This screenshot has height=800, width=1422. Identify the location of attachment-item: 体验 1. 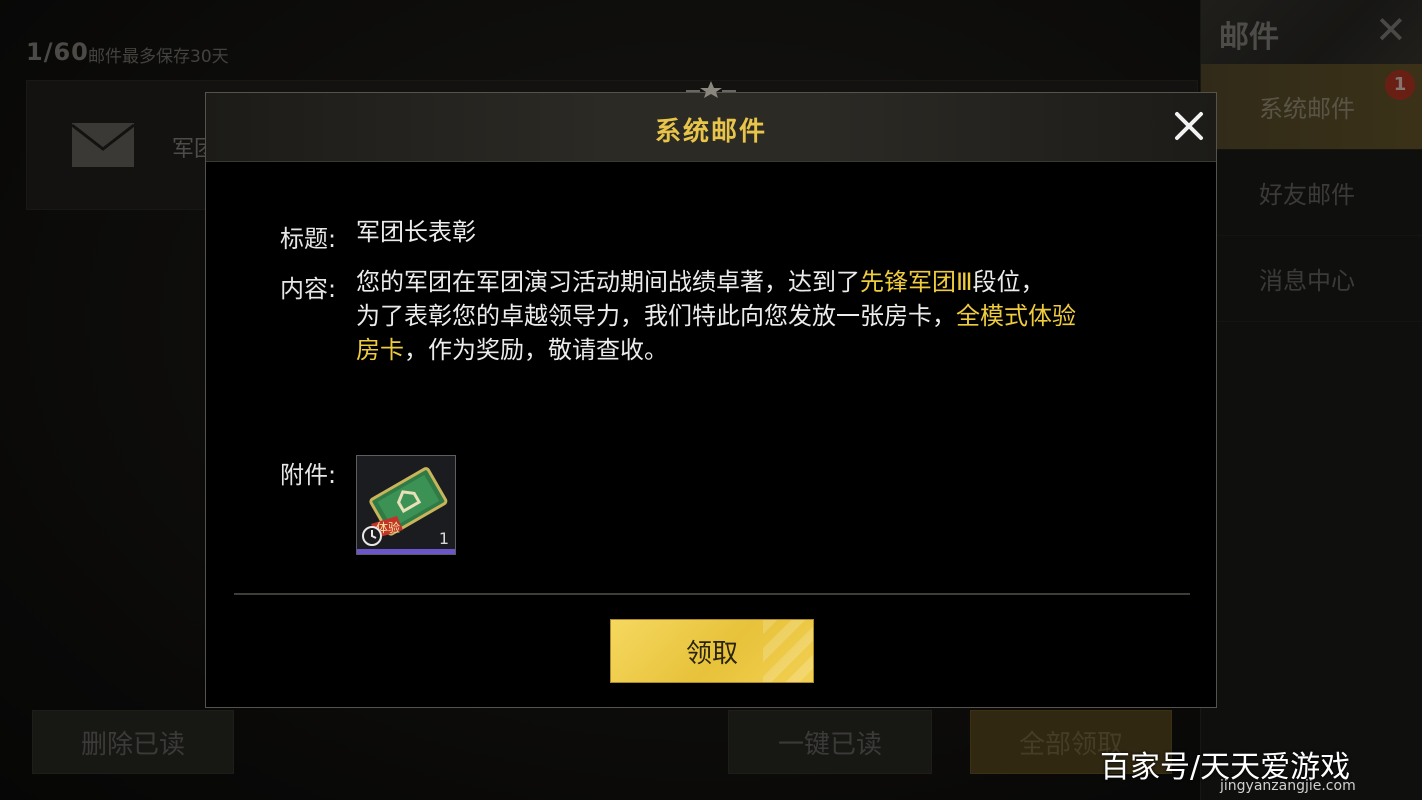
(406, 505).